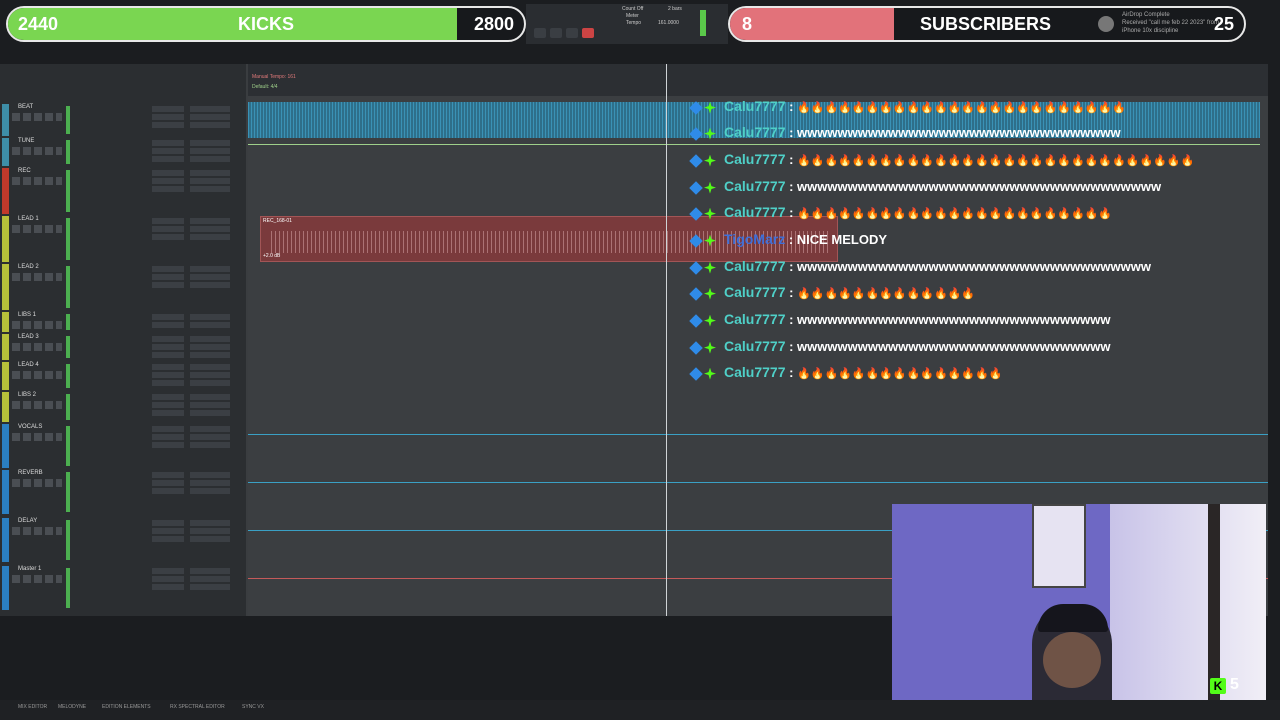 The width and height of the screenshot is (1280, 720). Describe the element at coordinates (27, 521) in the screenshot. I see `track-name: DELAY` at that location.